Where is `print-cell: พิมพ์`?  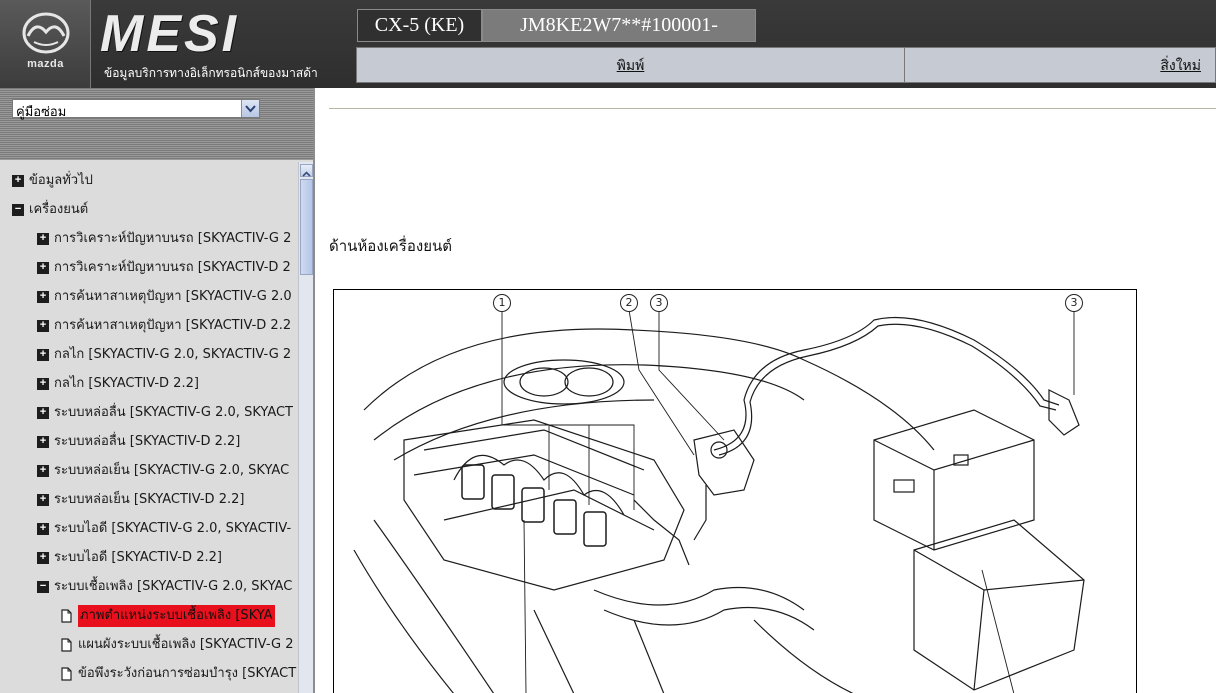 print-cell: พิมพ์ is located at coordinates (631, 65).